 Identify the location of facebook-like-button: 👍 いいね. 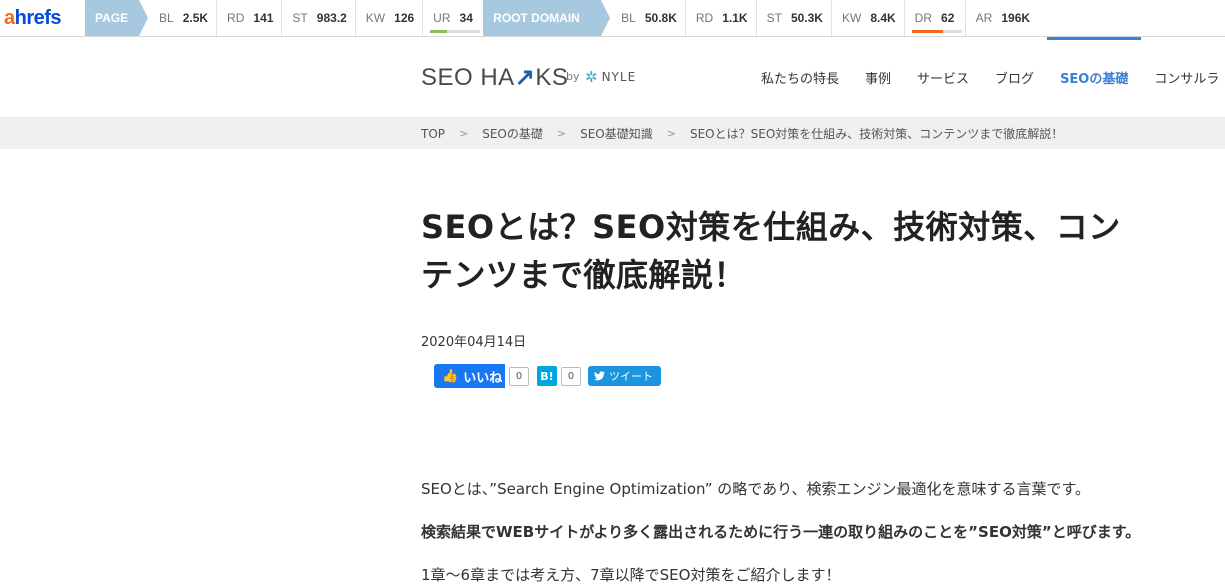
(469, 376).